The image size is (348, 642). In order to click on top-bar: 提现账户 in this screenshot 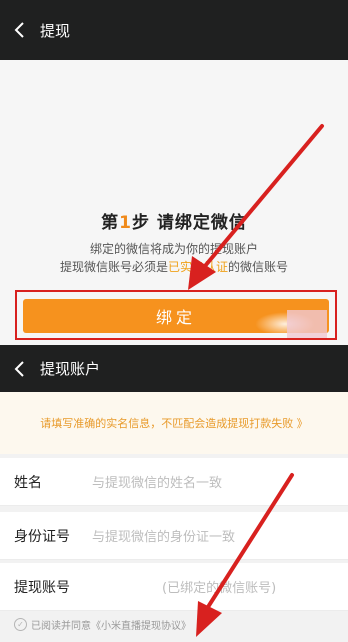, I will do `click(174, 368)`.